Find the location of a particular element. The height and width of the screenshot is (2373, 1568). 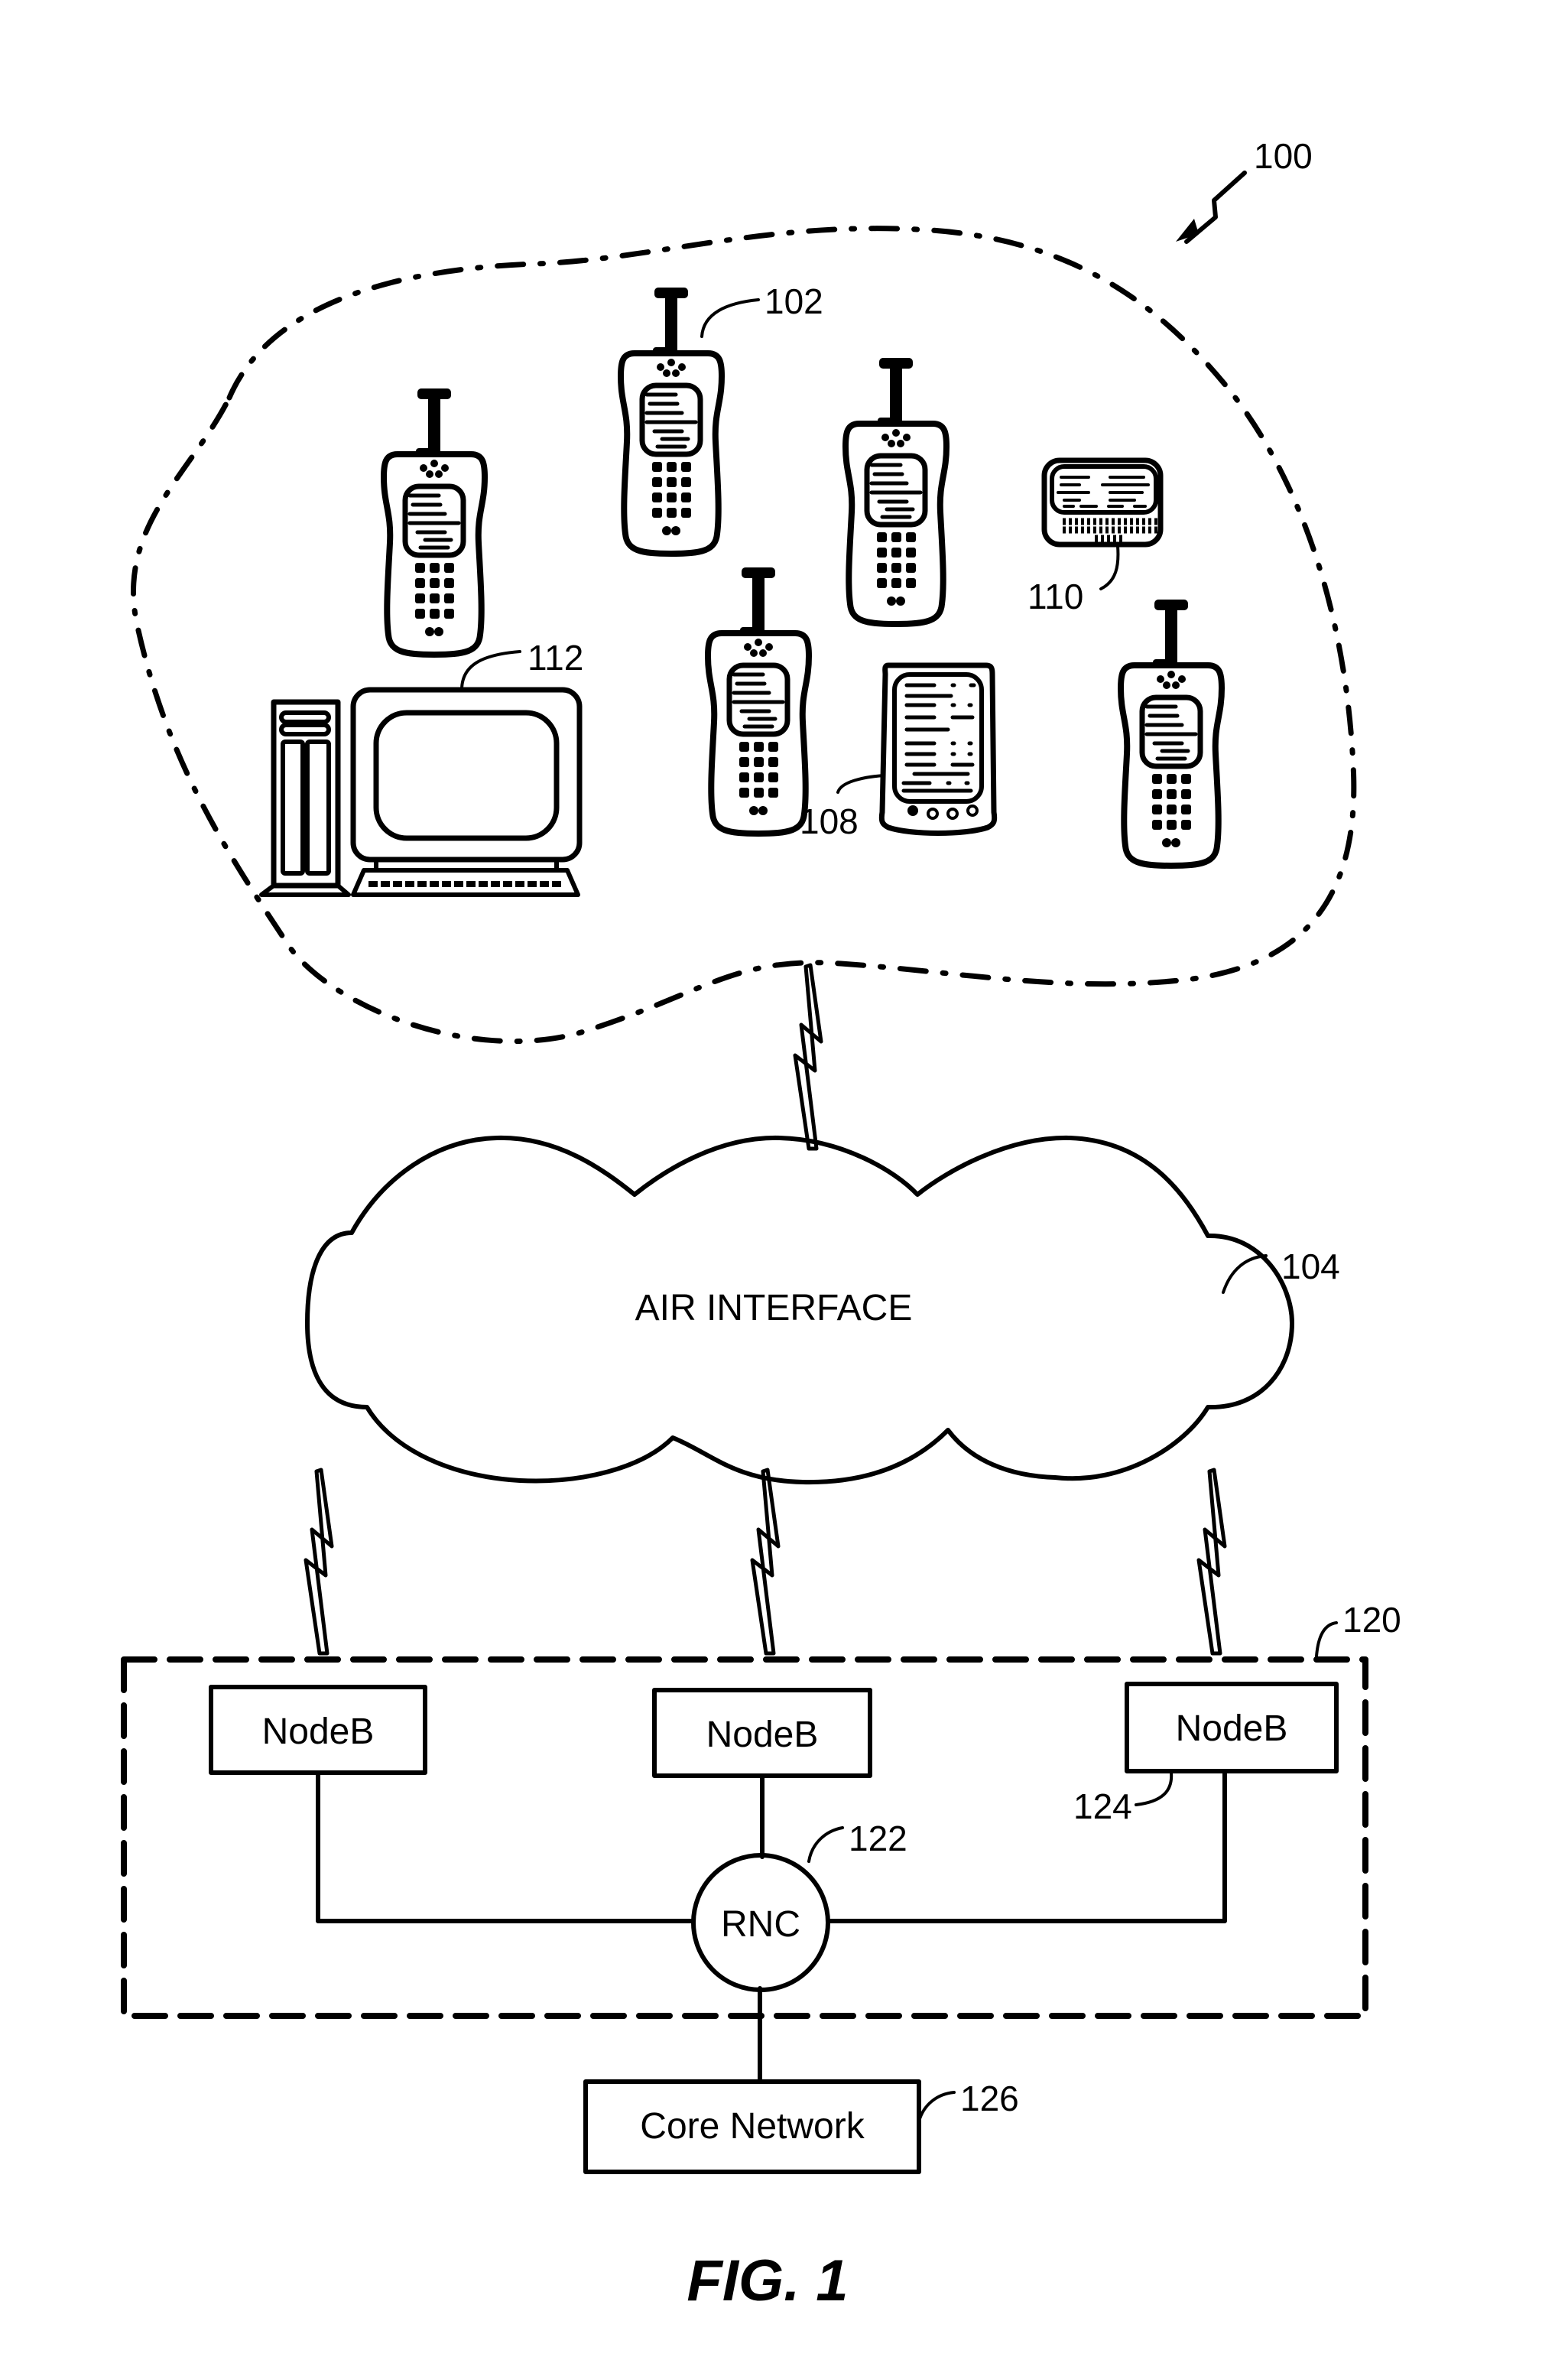

ref-label-112: 112 is located at coordinates (555, 658).